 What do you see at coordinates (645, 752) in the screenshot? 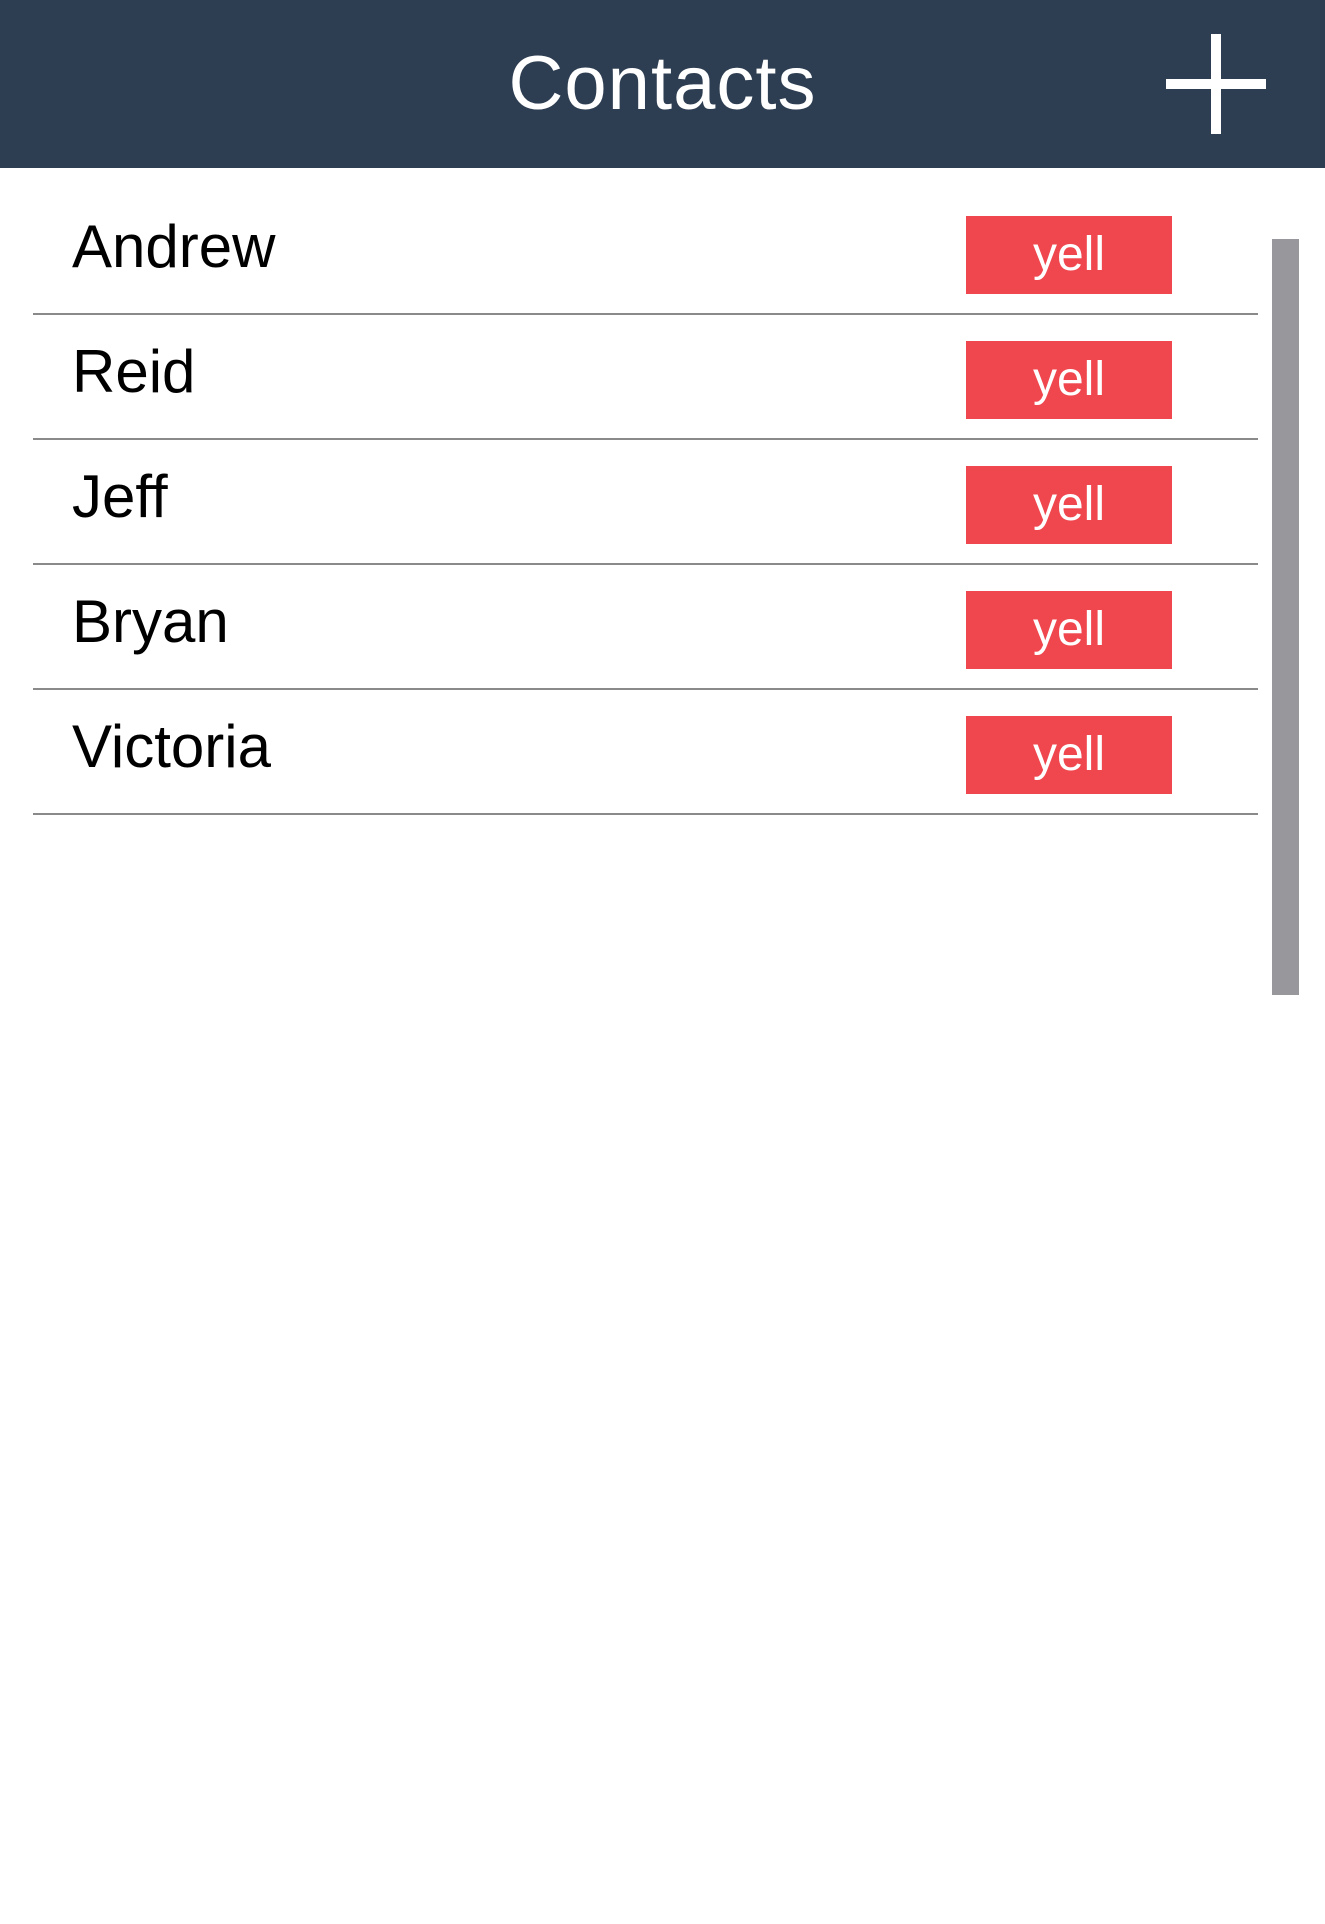
I see `list-item: Victoria yell` at bounding box center [645, 752].